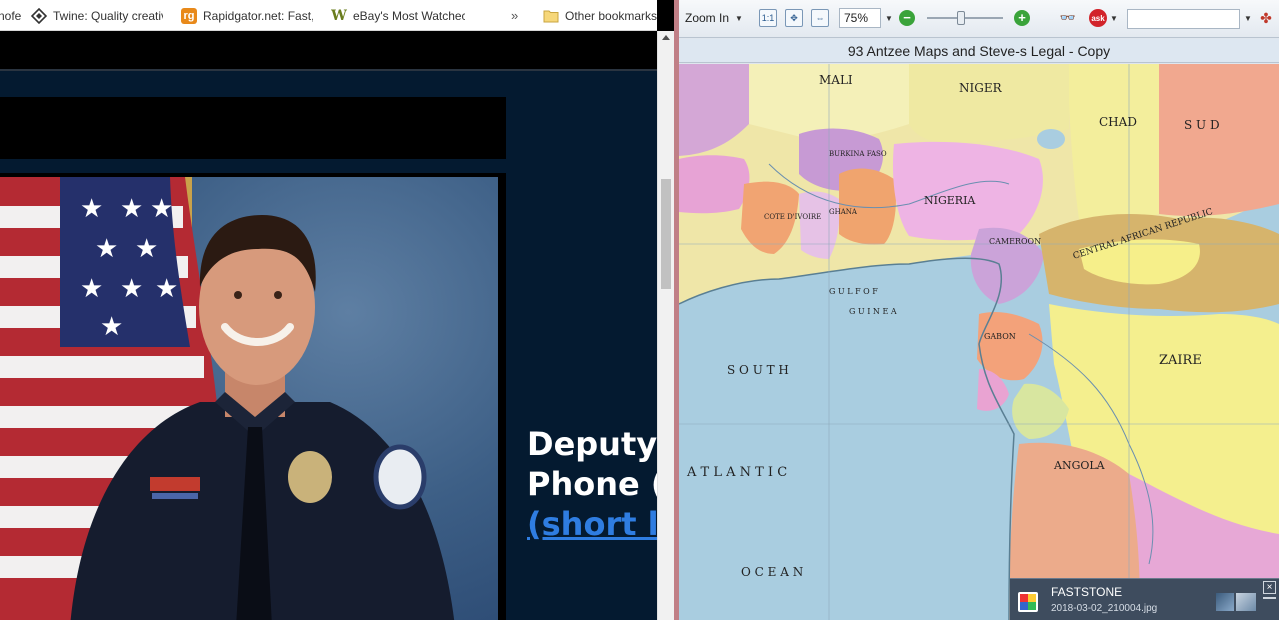 The width and height of the screenshot is (1279, 620). I want to click on other-bookmarks: Other bookmarks, so click(600, 15).